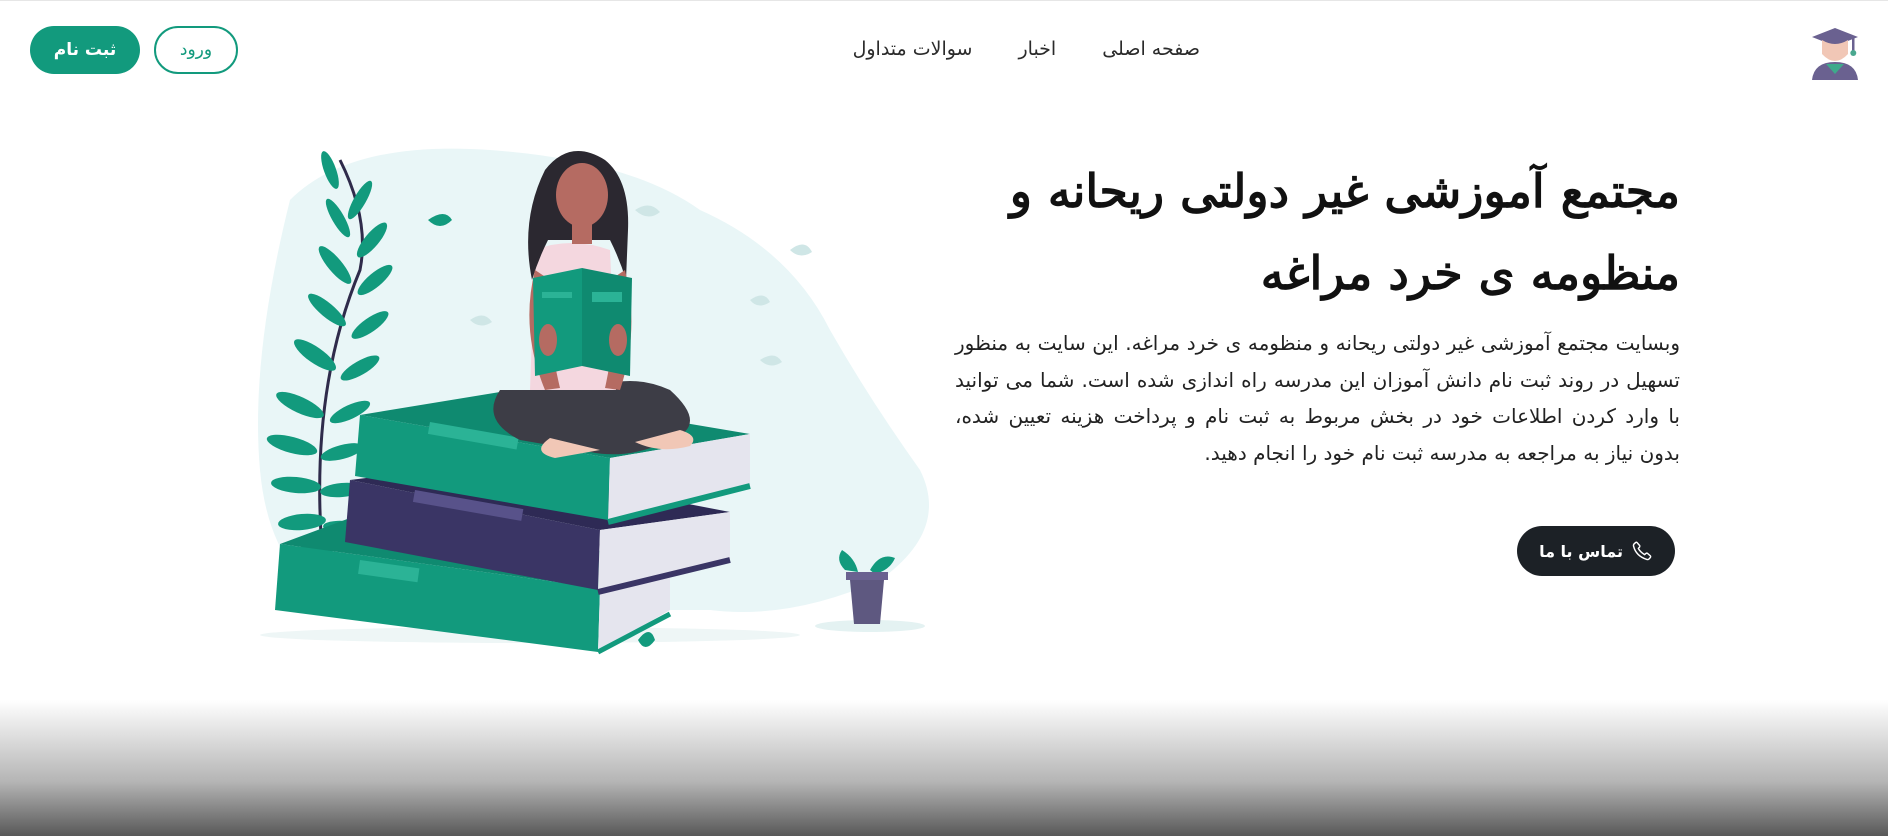 This screenshot has height=836, width=1888. I want to click on contact-us-button: تماس با ما, so click(1596, 551).